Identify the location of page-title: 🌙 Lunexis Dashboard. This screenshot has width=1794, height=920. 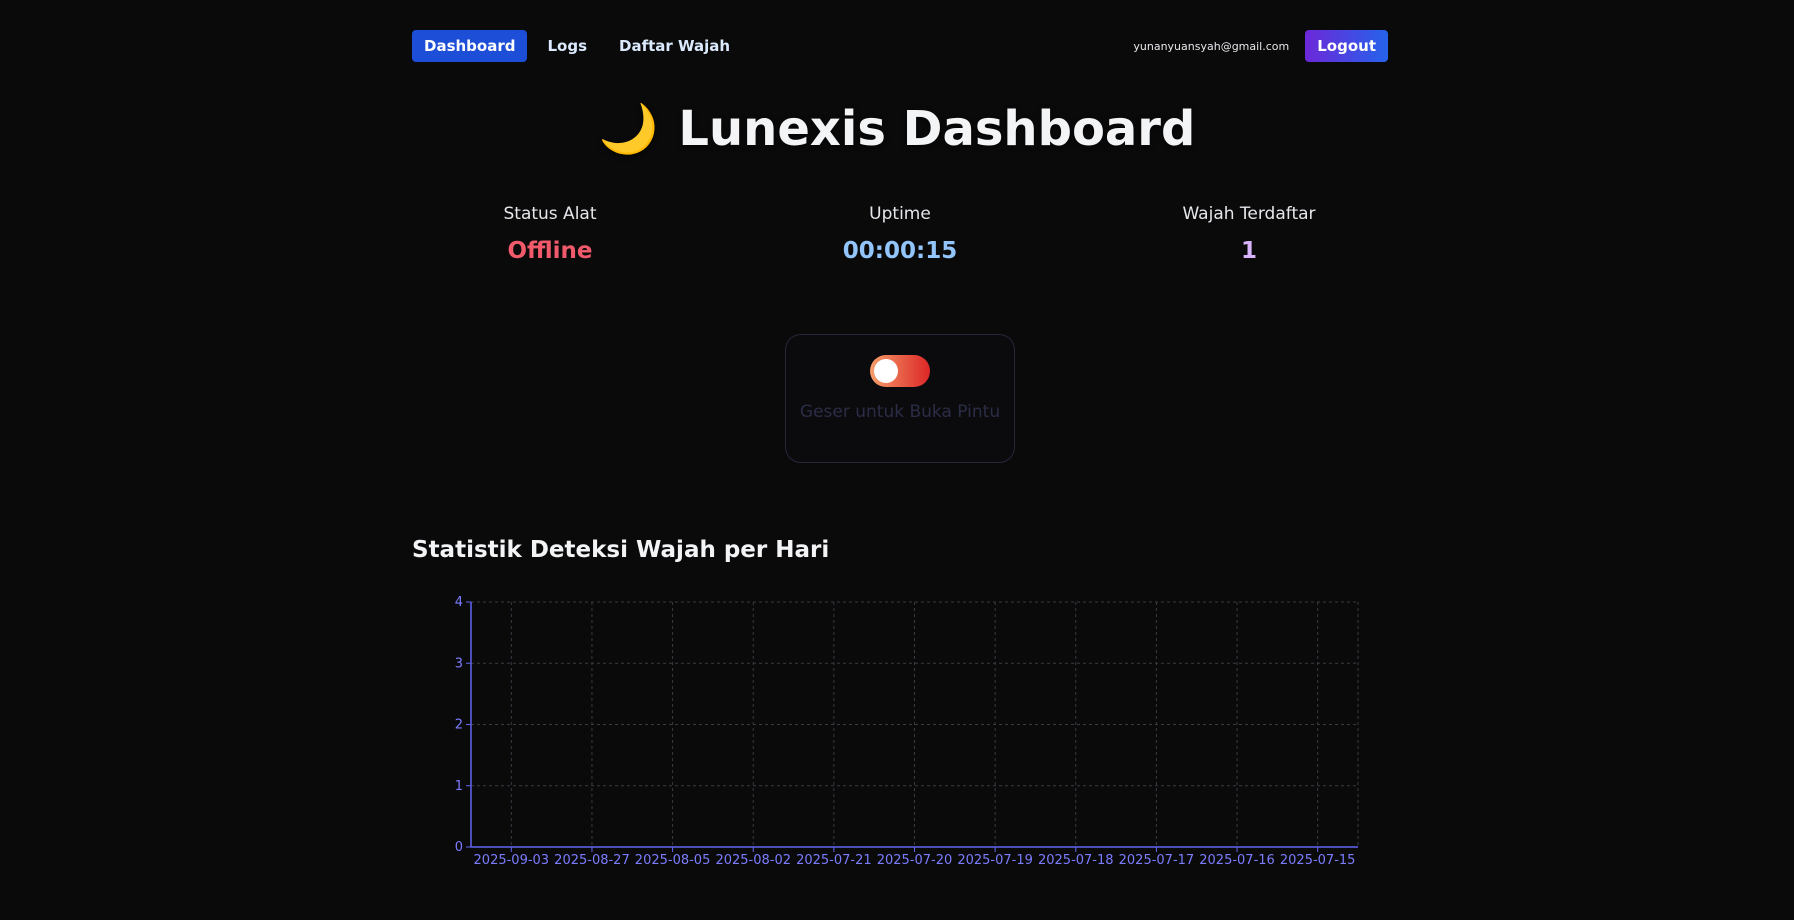
(897, 128).